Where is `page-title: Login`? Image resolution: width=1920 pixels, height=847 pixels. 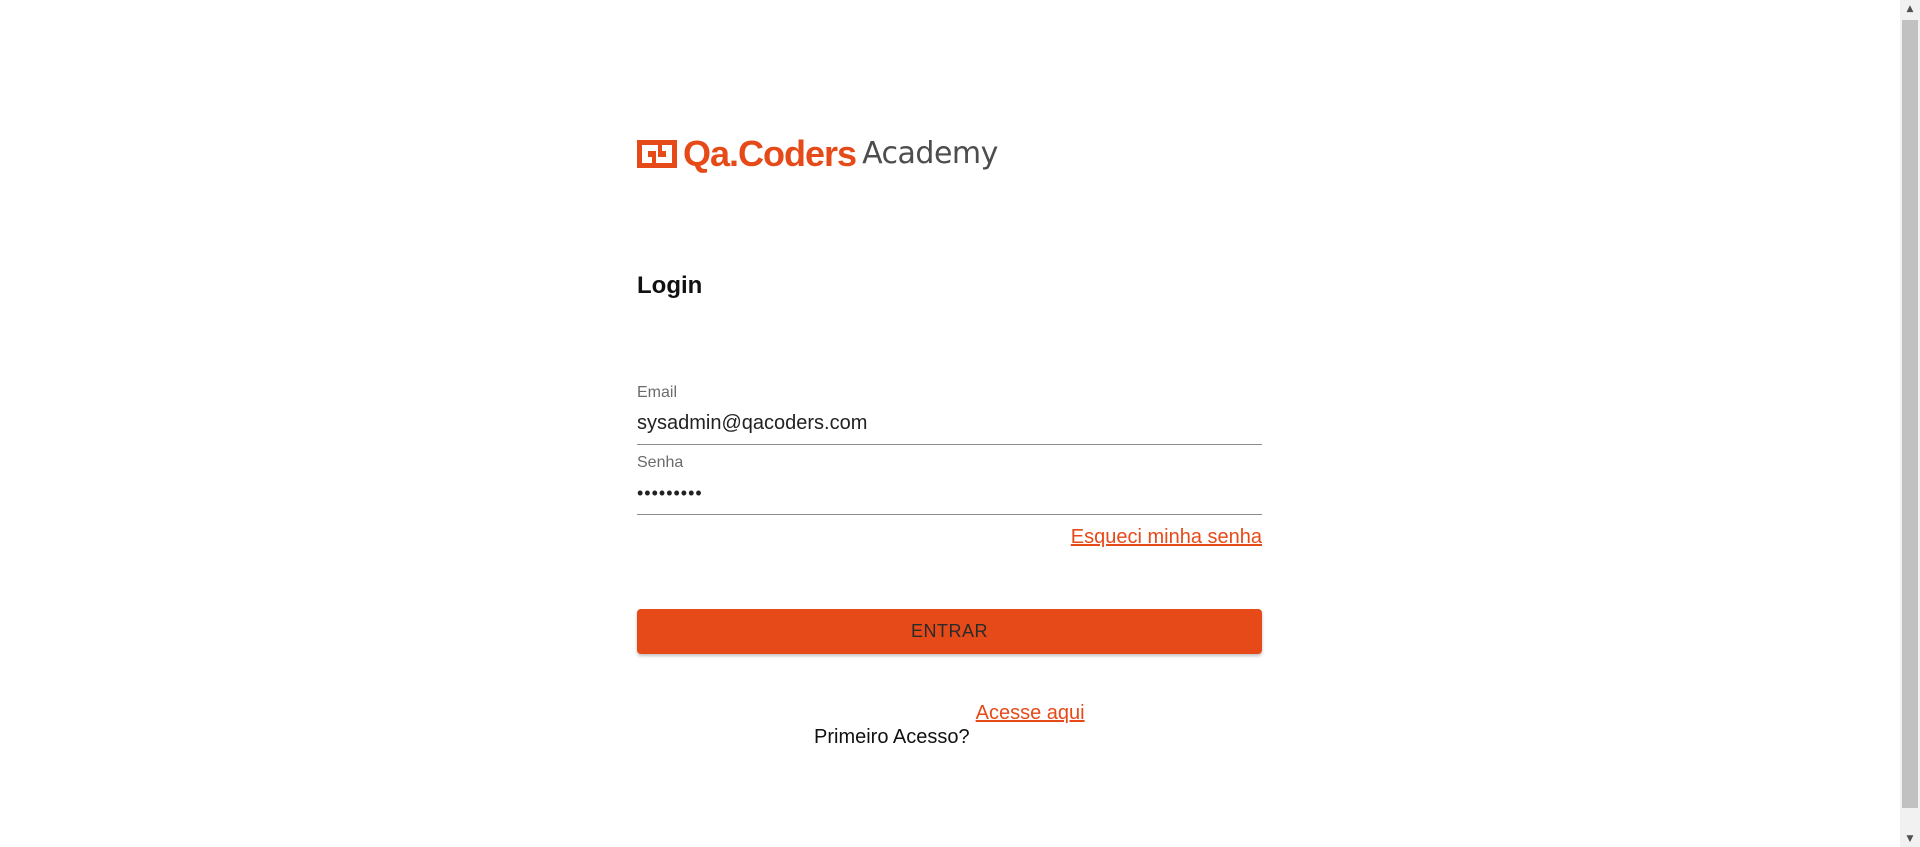
page-title: Login is located at coordinates (670, 285).